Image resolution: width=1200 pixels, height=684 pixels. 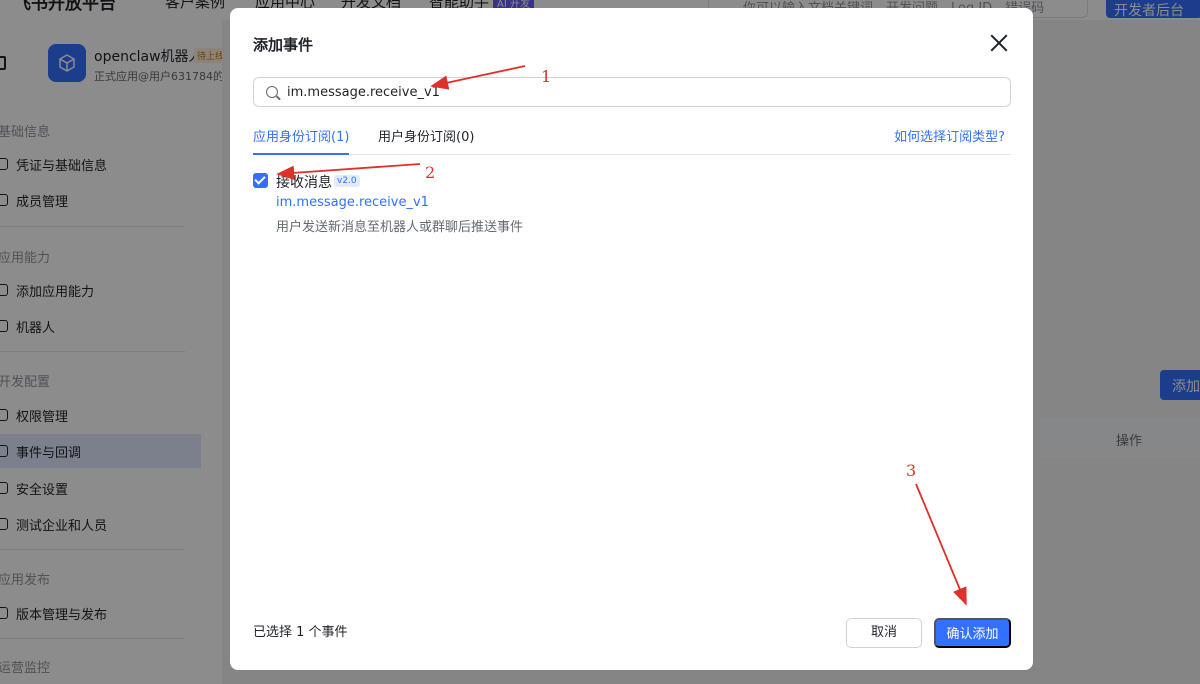 What do you see at coordinates (972, 633) in the screenshot?
I see `confirm-add-button: 确认添加` at bounding box center [972, 633].